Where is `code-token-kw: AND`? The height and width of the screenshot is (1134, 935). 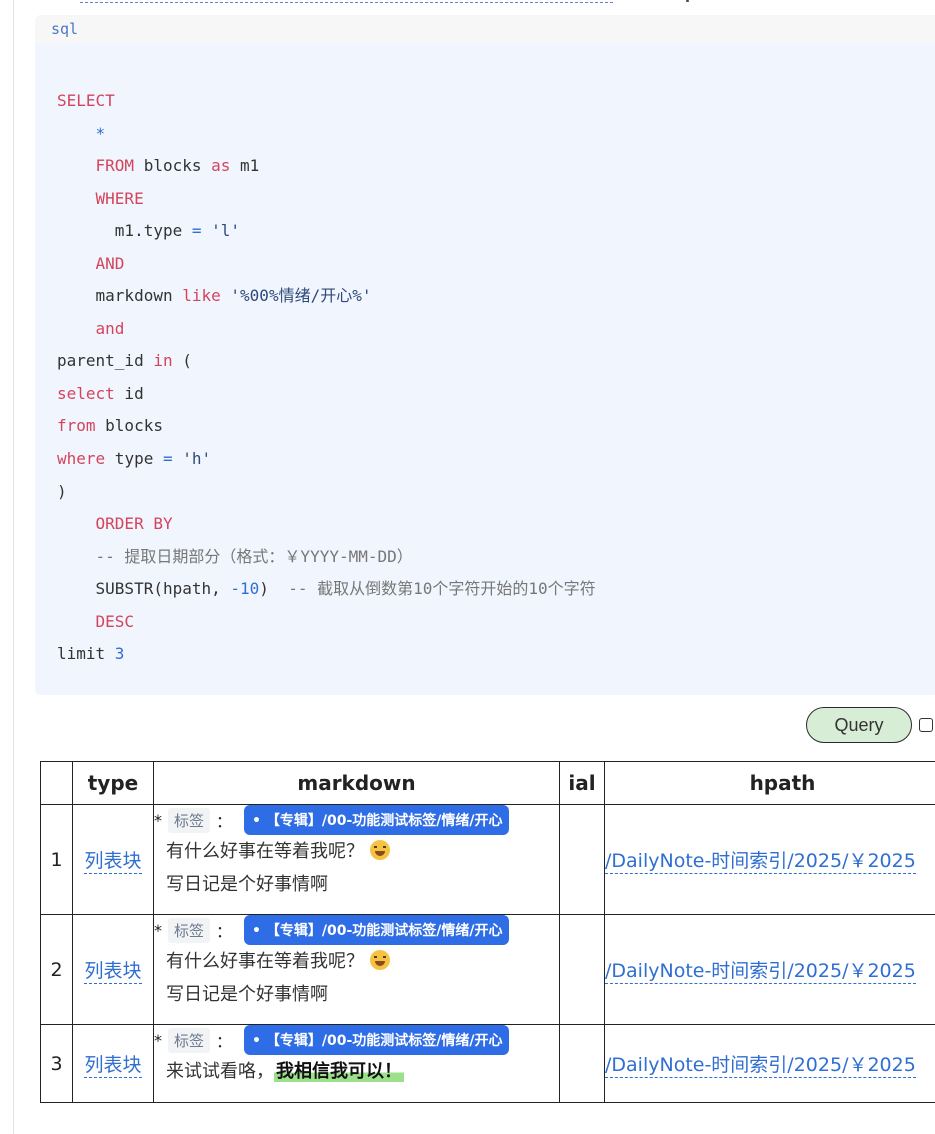 code-token-kw: AND is located at coordinates (110, 263).